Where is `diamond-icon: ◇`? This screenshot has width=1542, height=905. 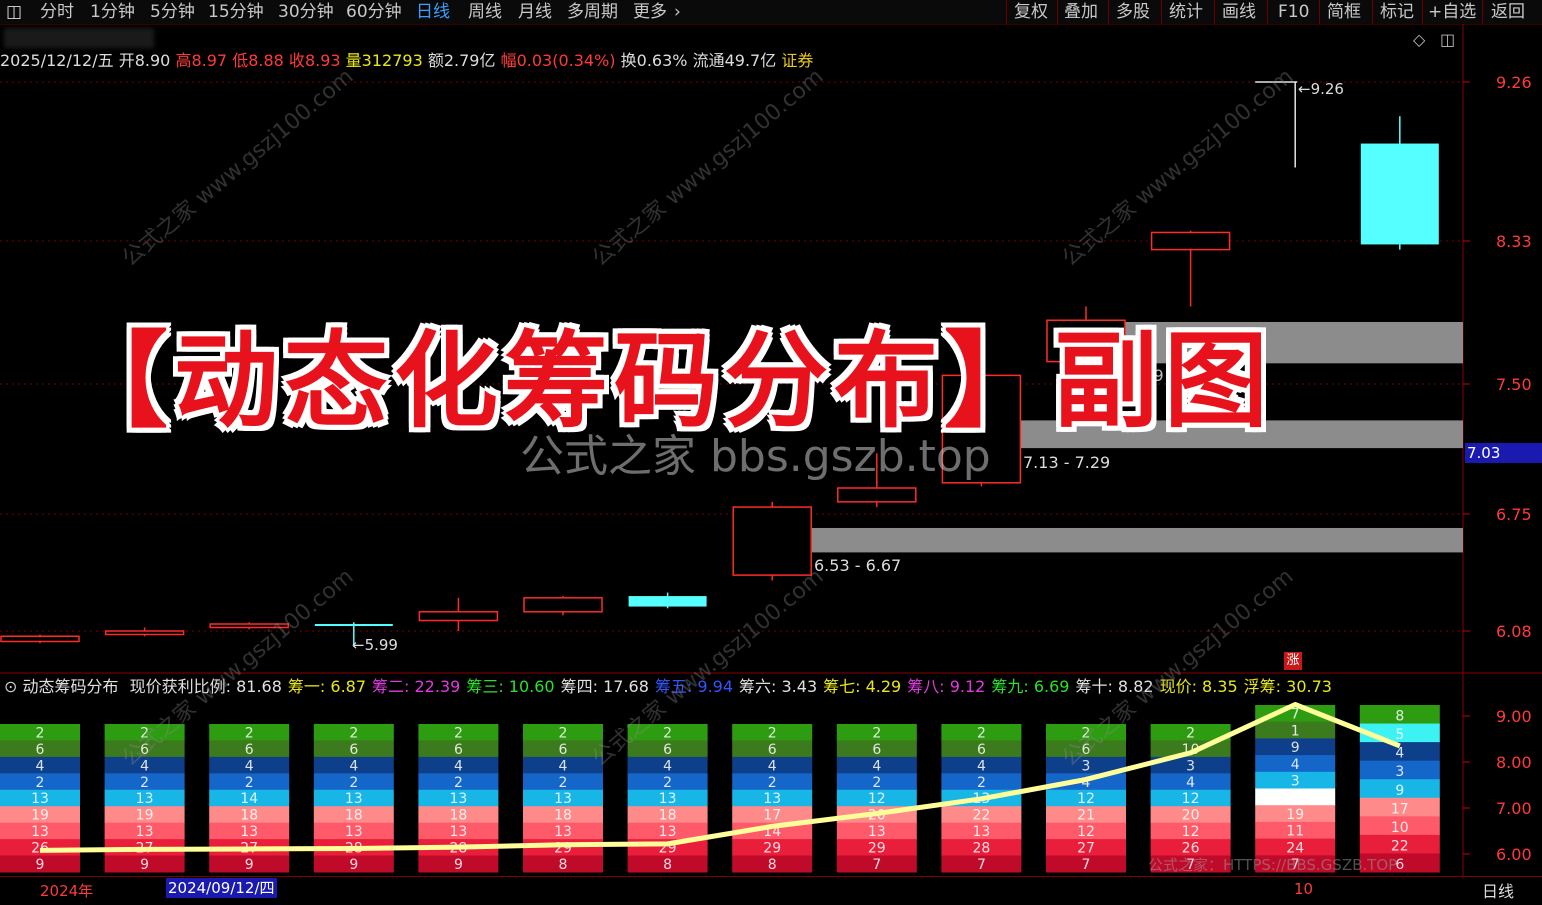
diamond-icon: ◇ is located at coordinates (1419, 39).